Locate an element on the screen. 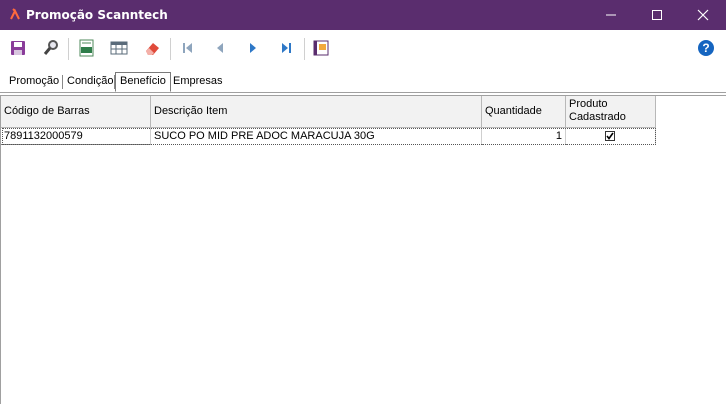  close-icon is located at coordinates (703, 15).